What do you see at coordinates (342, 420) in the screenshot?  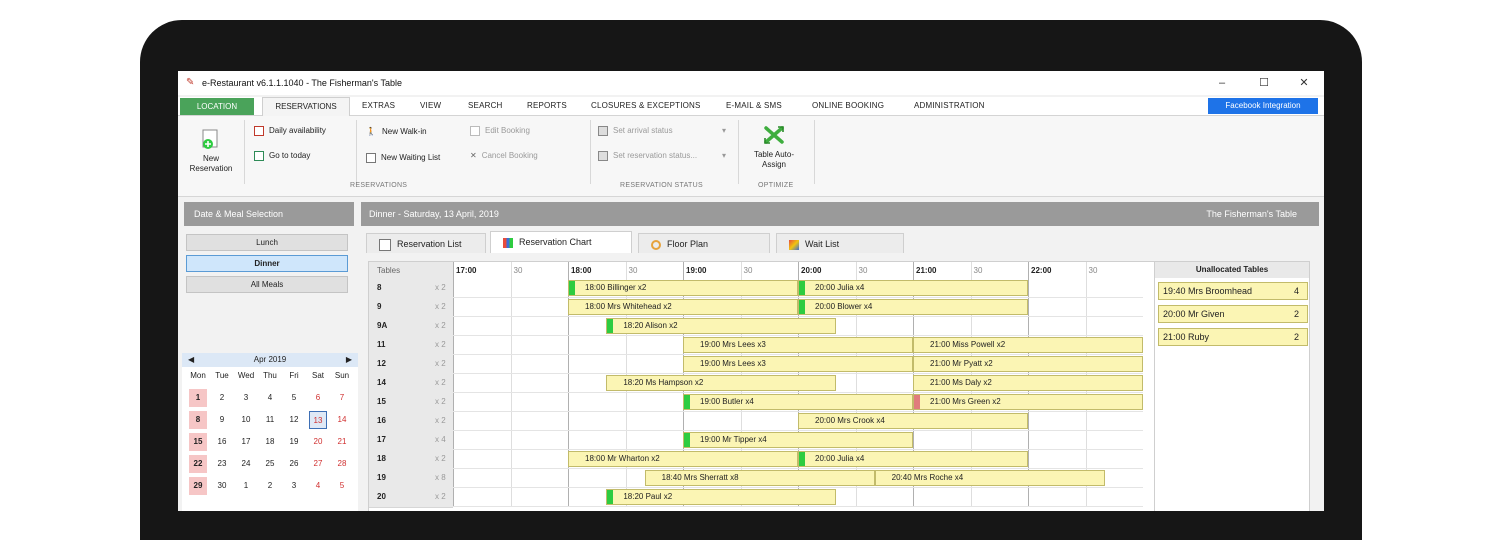 I see `calendar-day: 14` at bounding box center [342, 420].